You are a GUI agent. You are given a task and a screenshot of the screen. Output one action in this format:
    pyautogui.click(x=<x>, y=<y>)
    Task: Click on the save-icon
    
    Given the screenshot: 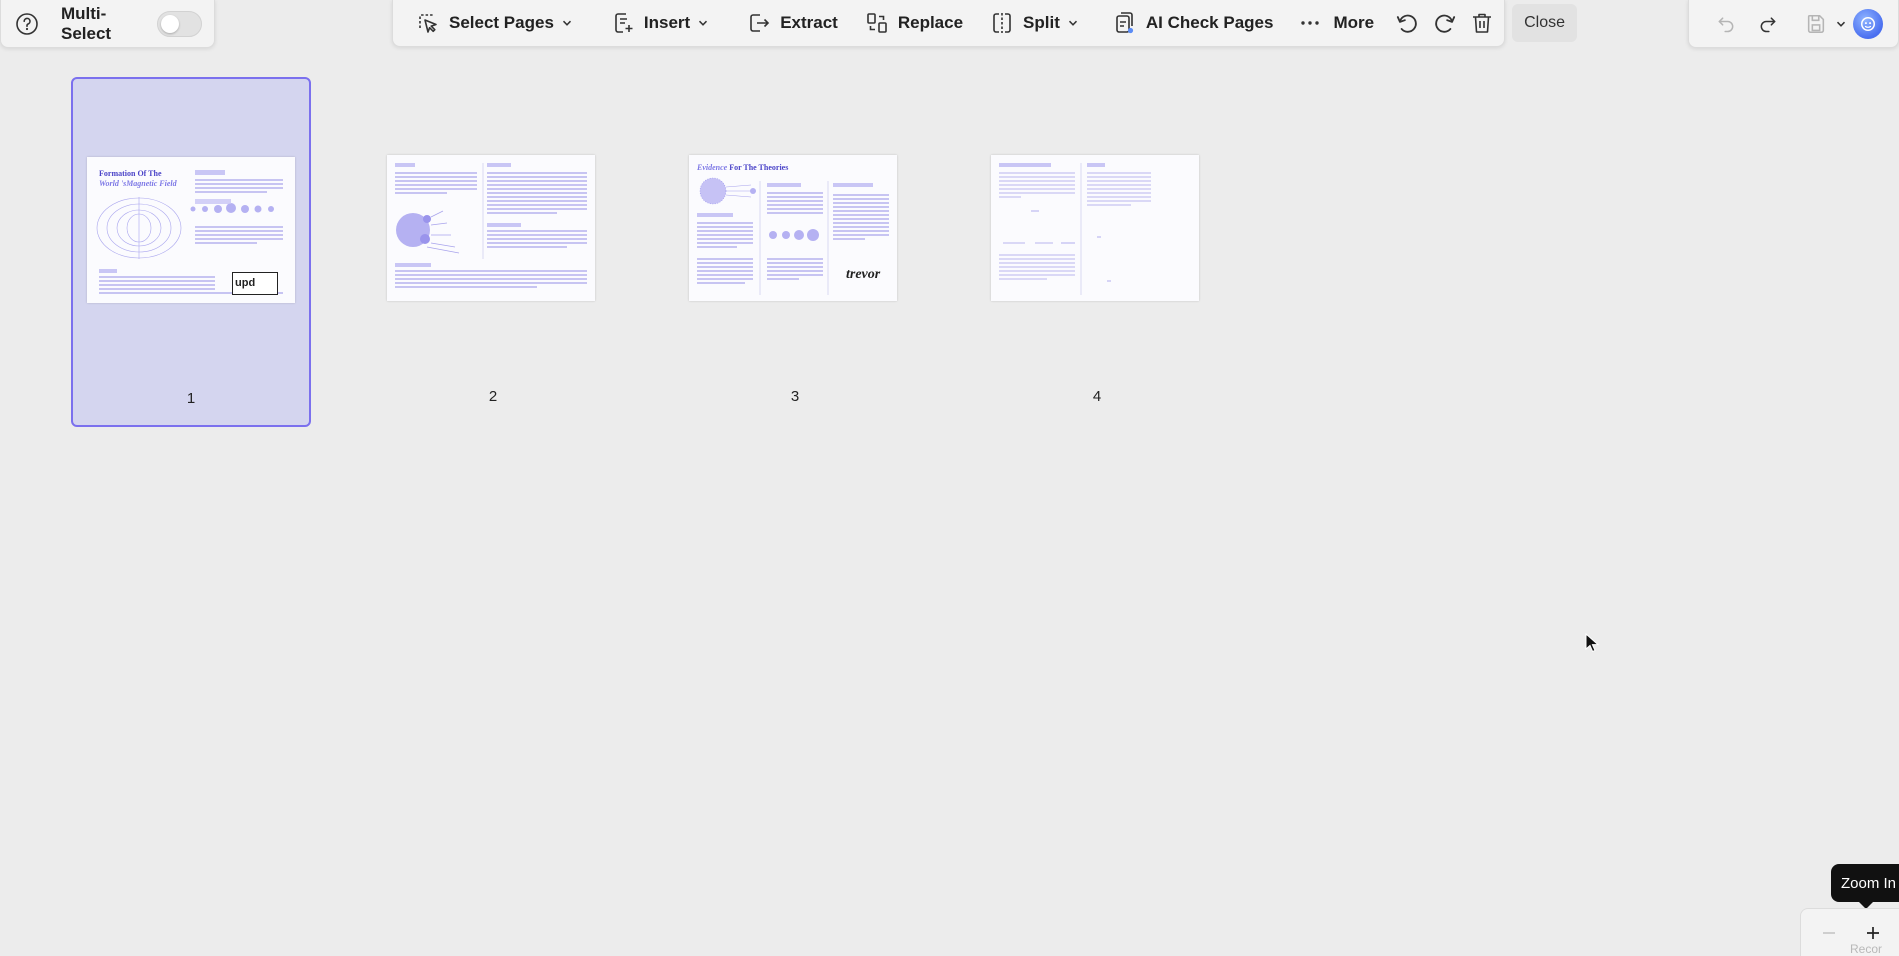 What is the action you would take?
    pyautogui.click(x=1816, y=24)
    